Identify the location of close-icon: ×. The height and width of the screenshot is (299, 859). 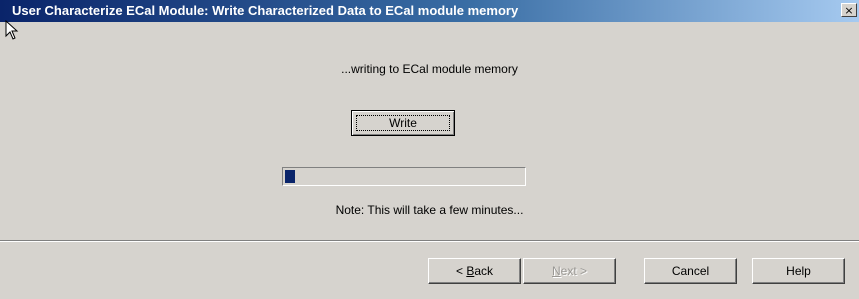
(849, 10).